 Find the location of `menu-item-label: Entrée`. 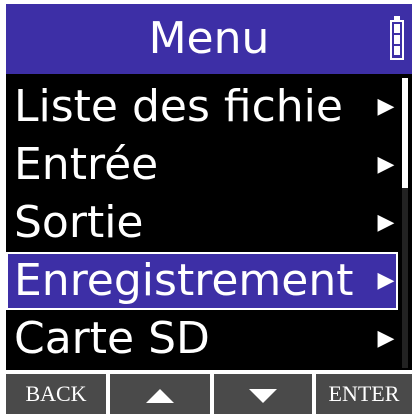

menu-item-label: Entrée is located at coordinates (86, 164).